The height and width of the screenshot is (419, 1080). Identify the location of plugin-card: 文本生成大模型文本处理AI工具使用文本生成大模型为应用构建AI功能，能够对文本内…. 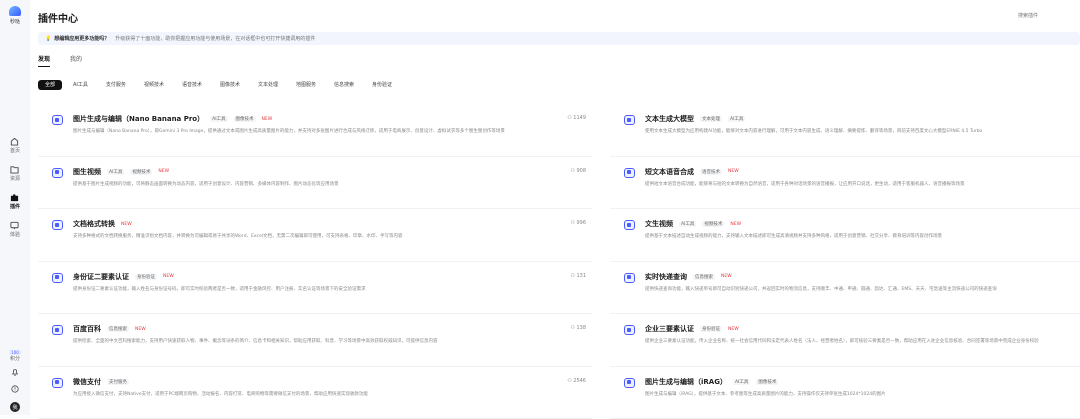
(845, 130).